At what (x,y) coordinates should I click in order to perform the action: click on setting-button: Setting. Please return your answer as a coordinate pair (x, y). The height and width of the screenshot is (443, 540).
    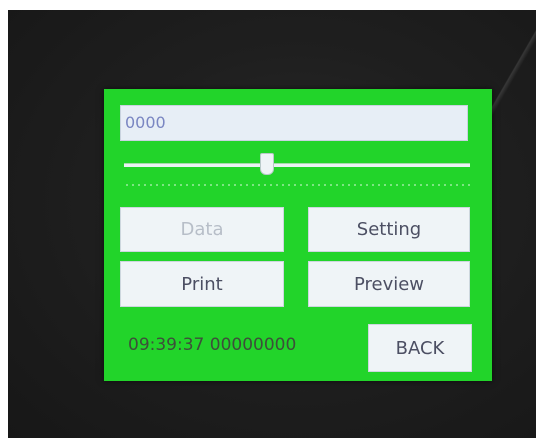
    Looking at the image, I should click on (389, 229).